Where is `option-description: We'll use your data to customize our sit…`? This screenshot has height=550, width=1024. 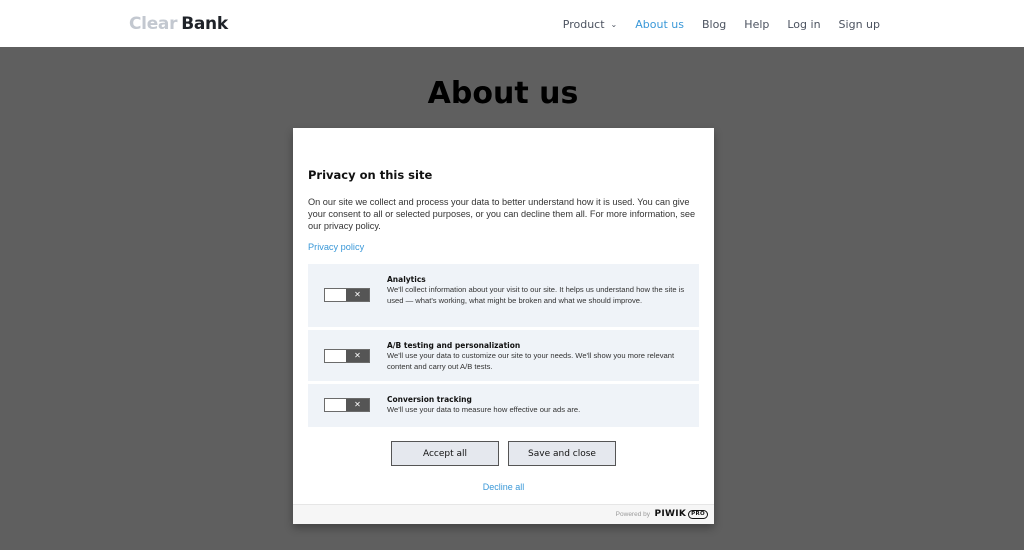
option-description: We'll use your data to customize our sit… is located at coordinates (531, 361).